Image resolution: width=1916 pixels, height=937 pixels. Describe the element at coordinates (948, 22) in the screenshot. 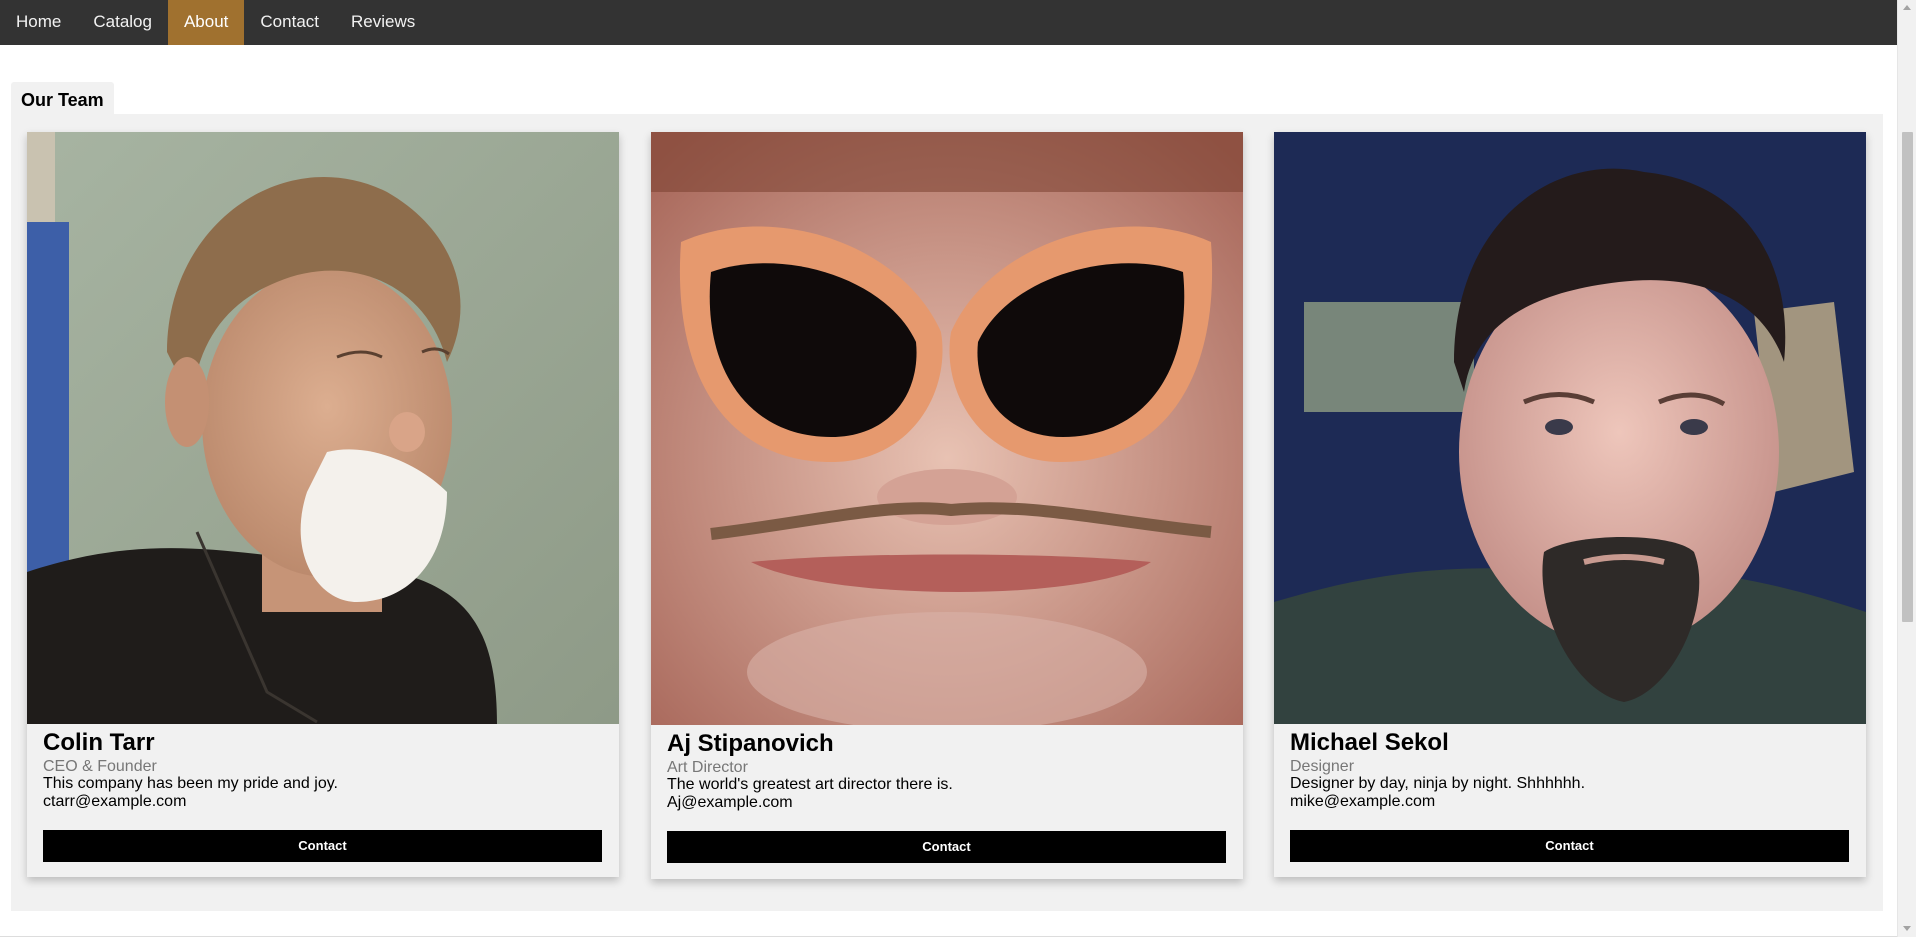

I see `top-navigation: Home Catalog About Contact Reviews` at that location.